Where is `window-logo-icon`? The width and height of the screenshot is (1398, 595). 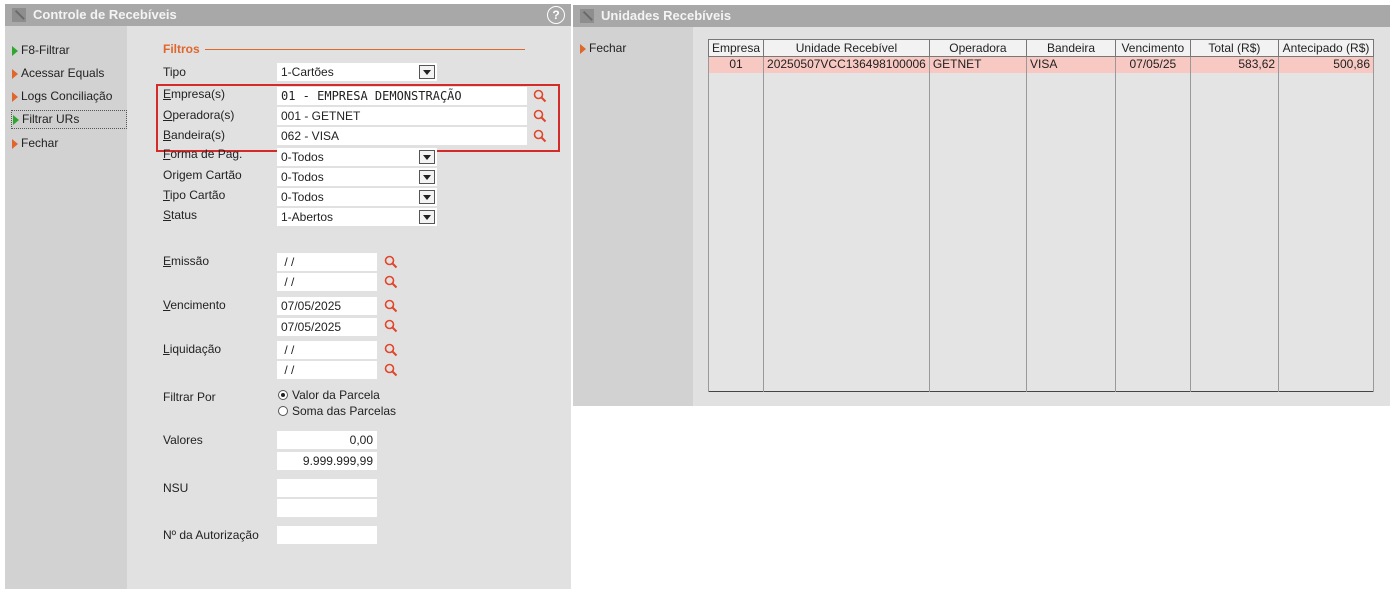 window-logo-icon is located at coordinates (587, 16).